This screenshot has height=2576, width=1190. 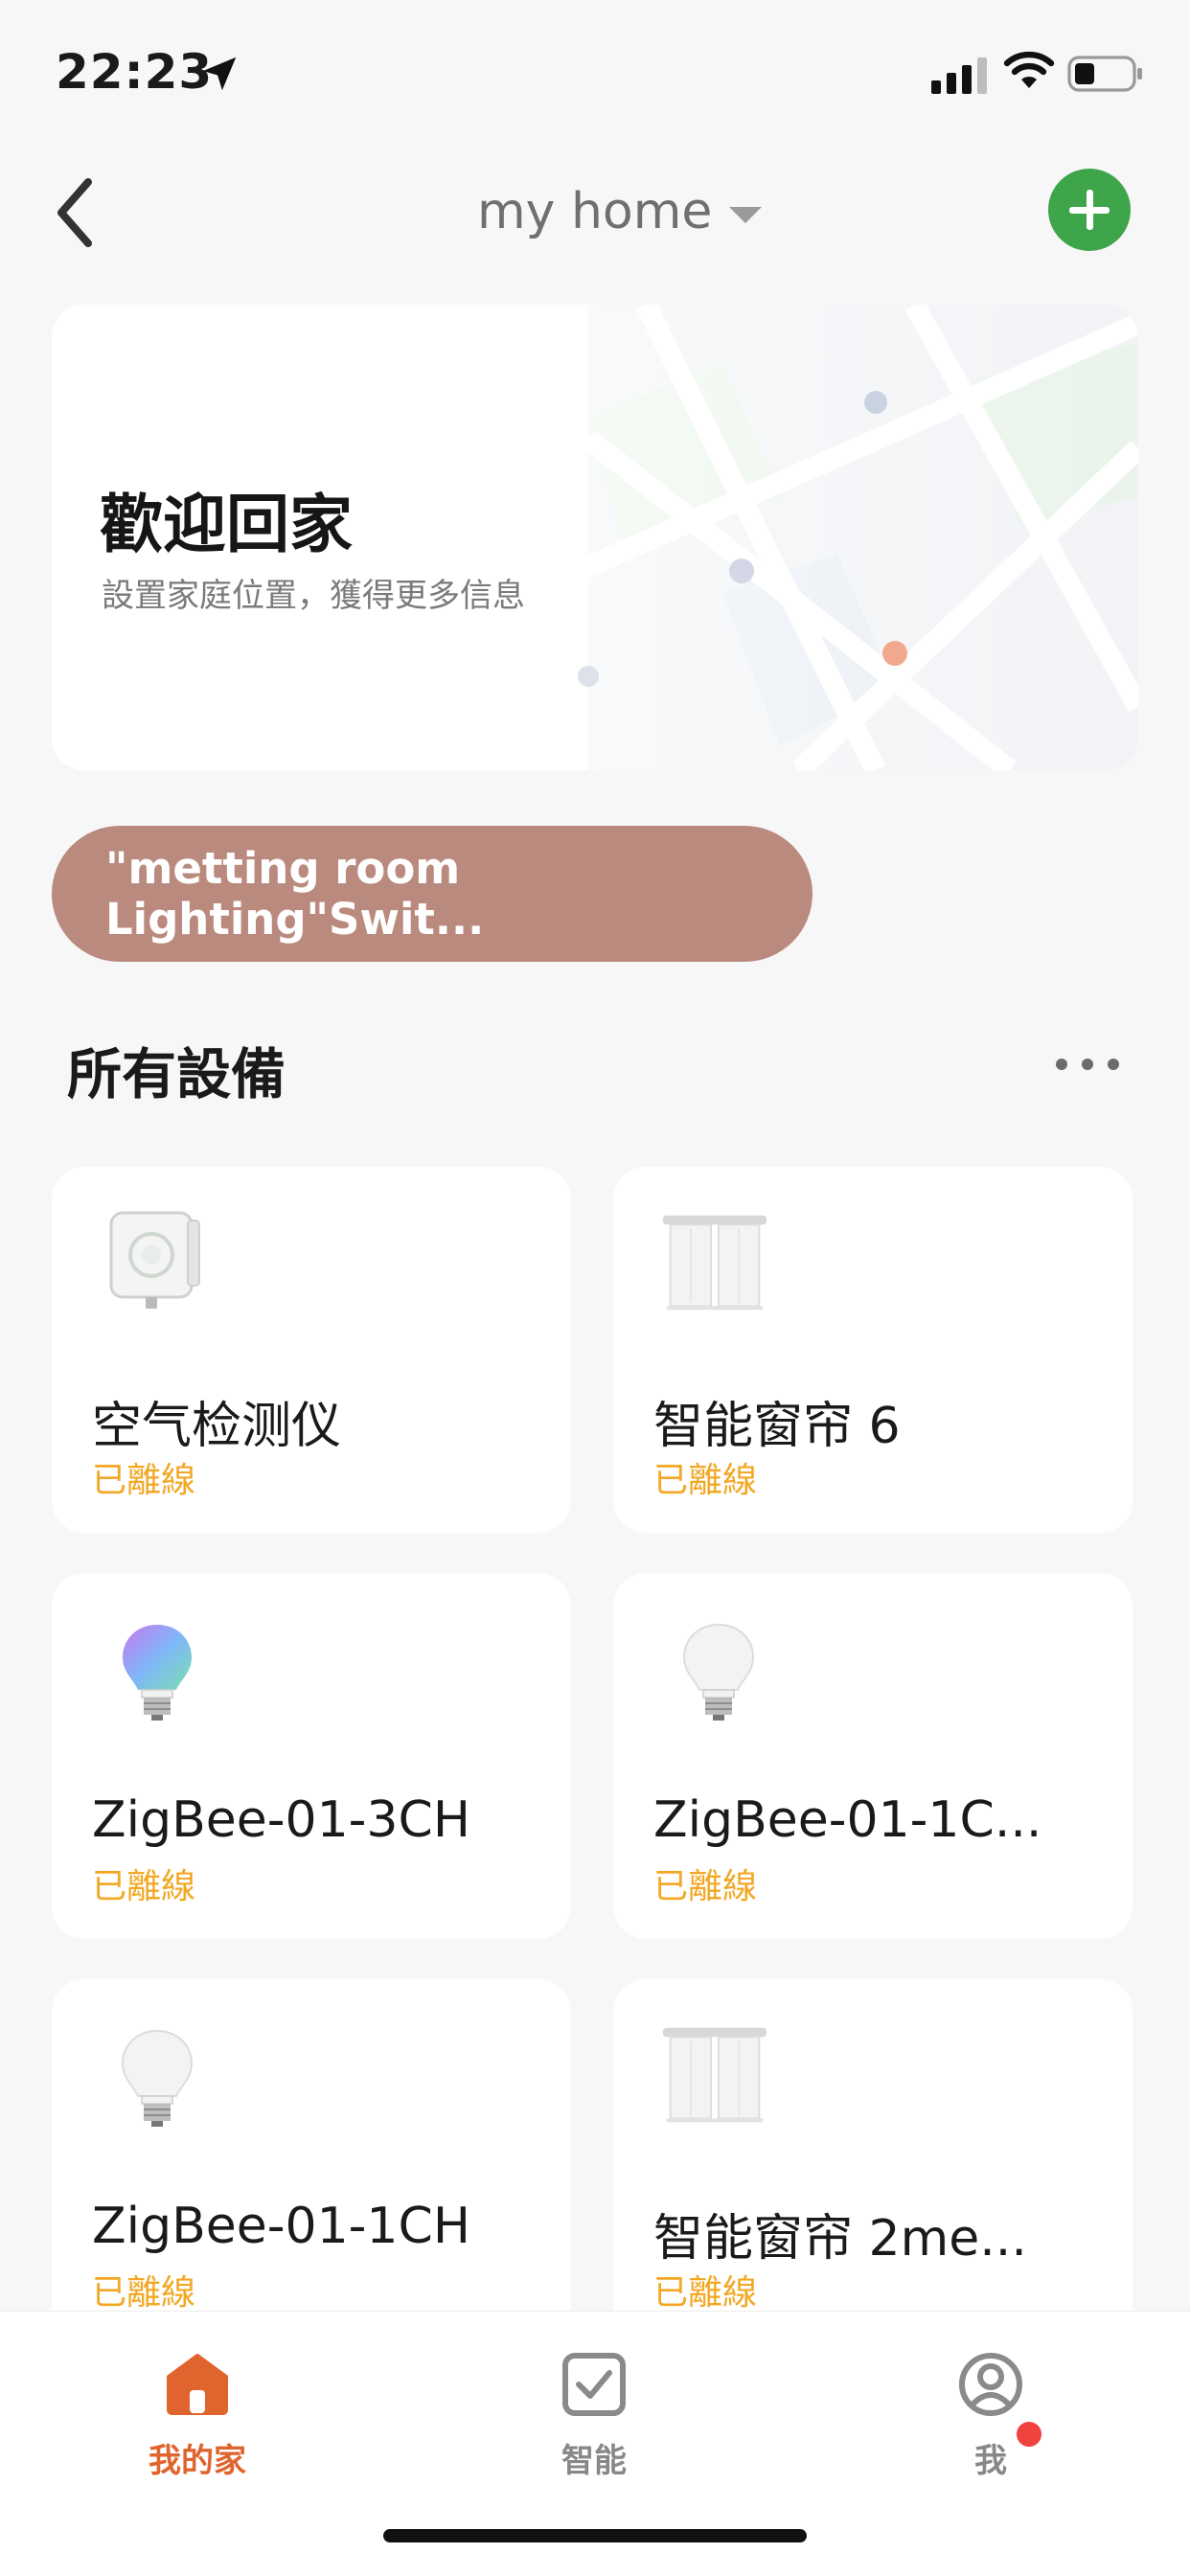 I want to click on device-card-zigbee-1c: ZigBee-01-1C... 已離線, so click(x=873, y=1756).